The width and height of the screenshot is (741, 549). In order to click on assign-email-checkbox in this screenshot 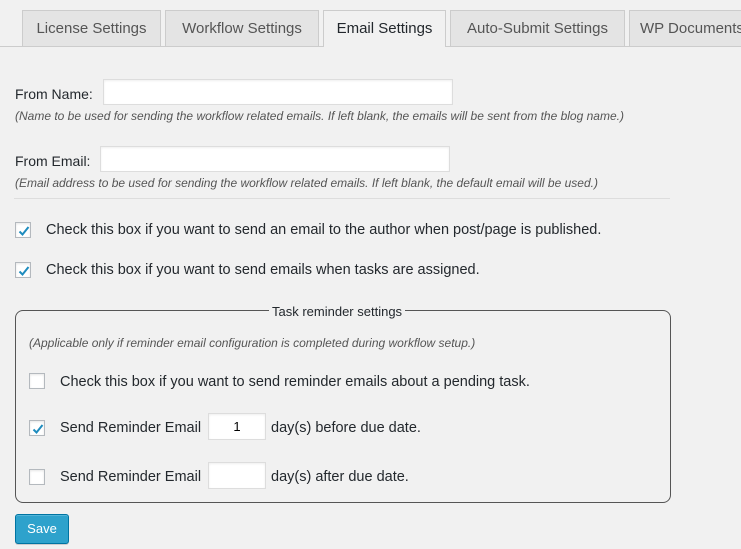, I will do `click(23, 270)`.